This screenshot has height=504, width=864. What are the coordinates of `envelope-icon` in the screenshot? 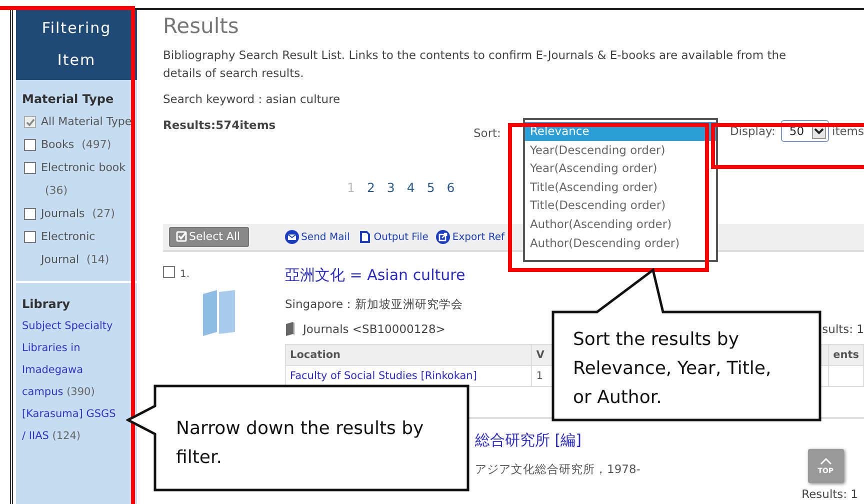 It's located at (292, 237).